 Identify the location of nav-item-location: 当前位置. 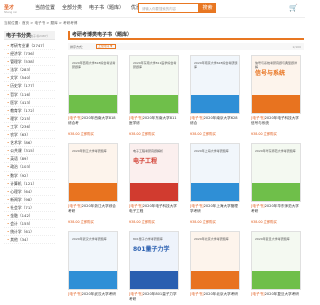
(45, 8).